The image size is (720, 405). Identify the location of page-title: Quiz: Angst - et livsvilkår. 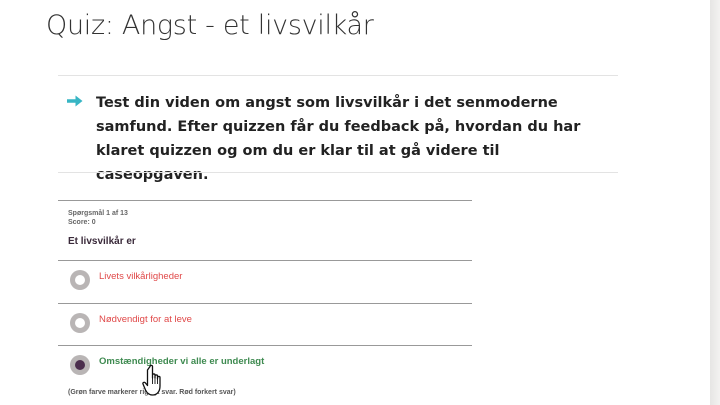
(210, 25).